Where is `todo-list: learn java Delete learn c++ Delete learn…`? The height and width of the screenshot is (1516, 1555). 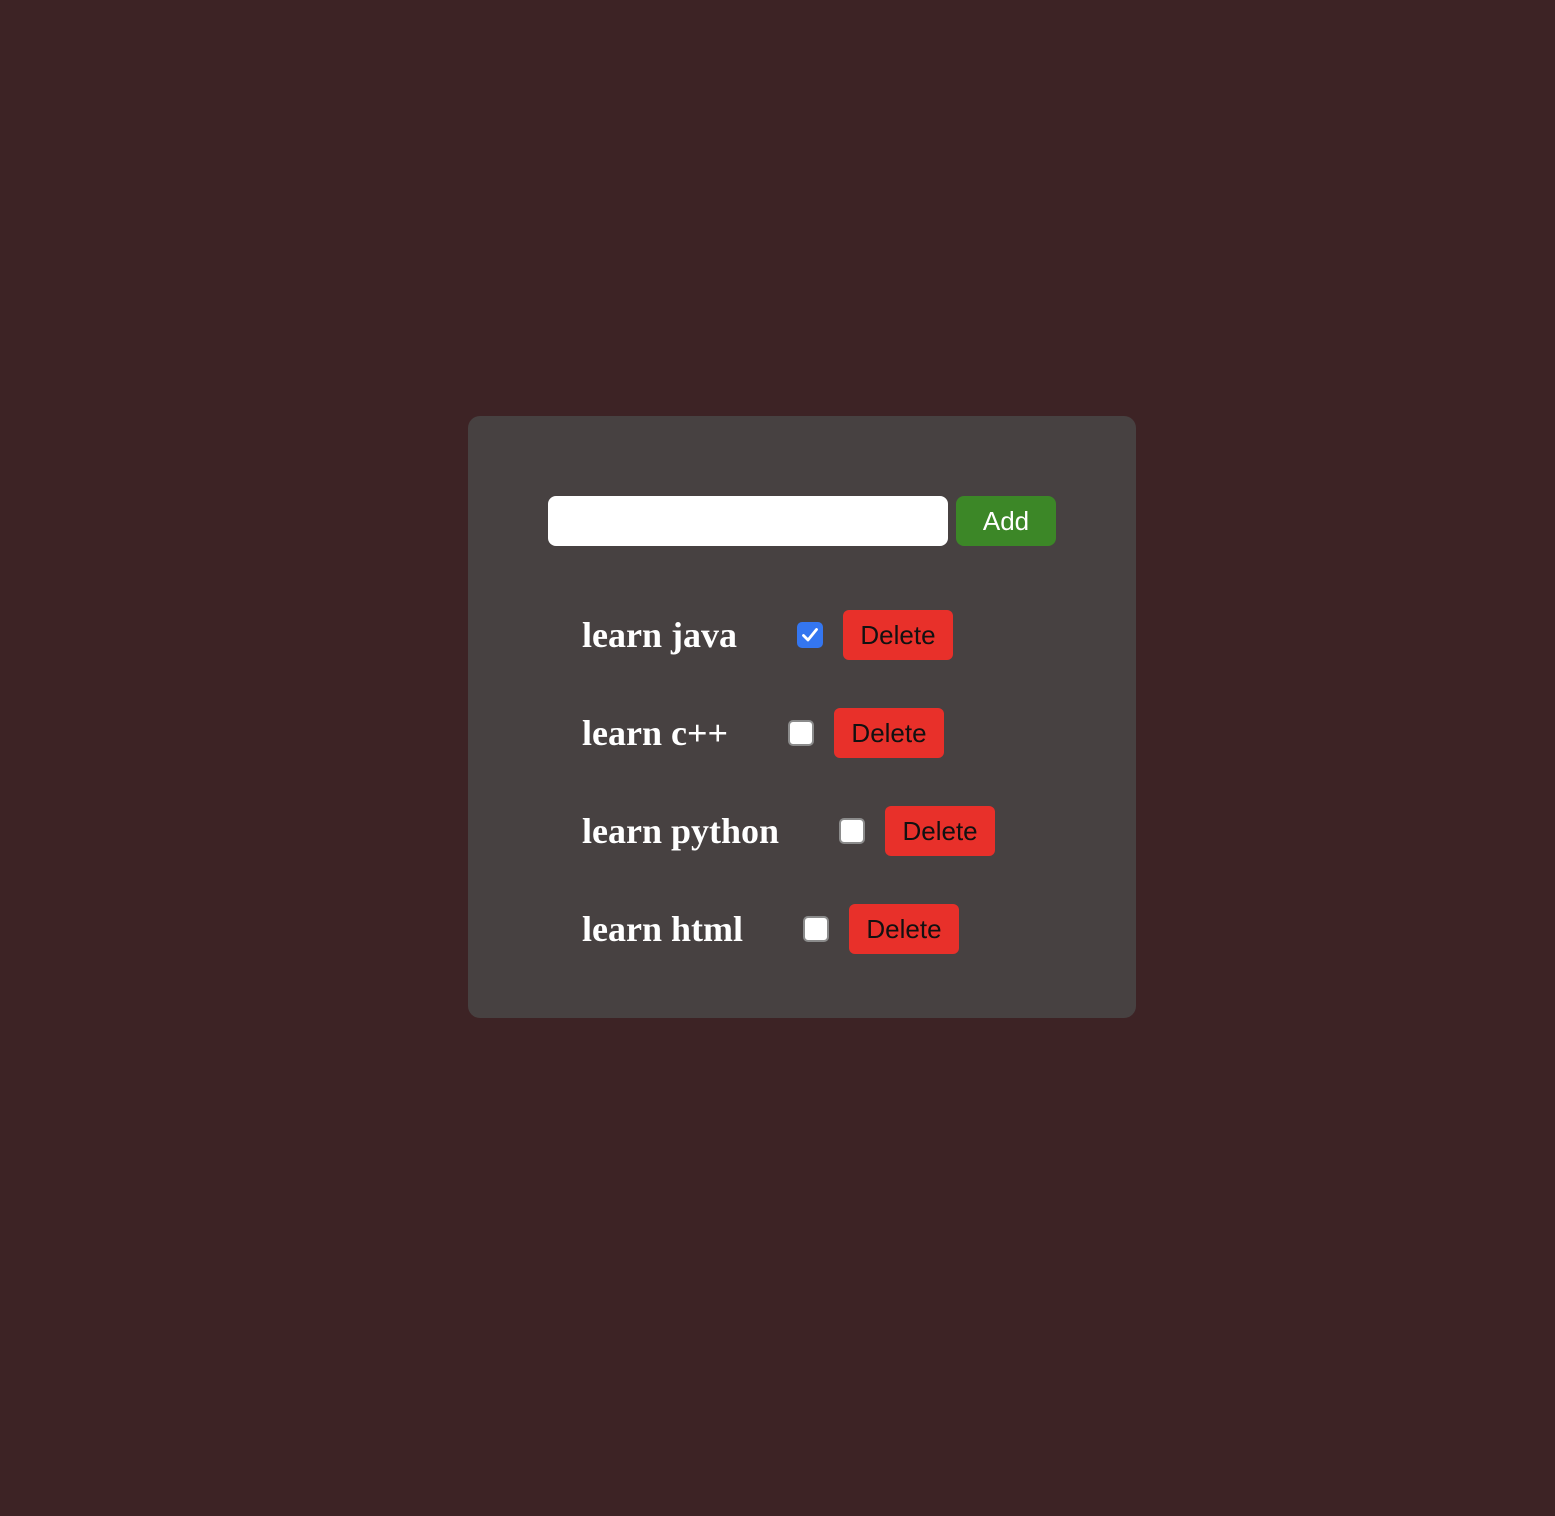 todo-list: learn java Delete learn c++ Delete learn… is located at coordinates (789, 806).